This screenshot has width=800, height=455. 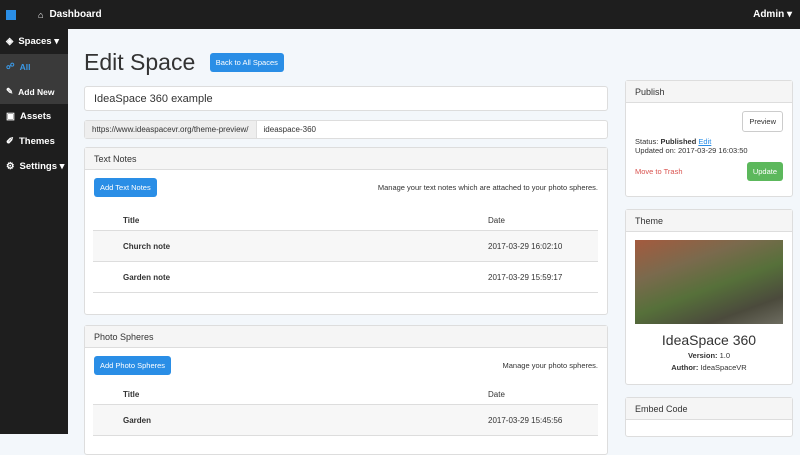 I want to click on sidebar-item-themes: ✐ Themes, so click(x=34, y=141).